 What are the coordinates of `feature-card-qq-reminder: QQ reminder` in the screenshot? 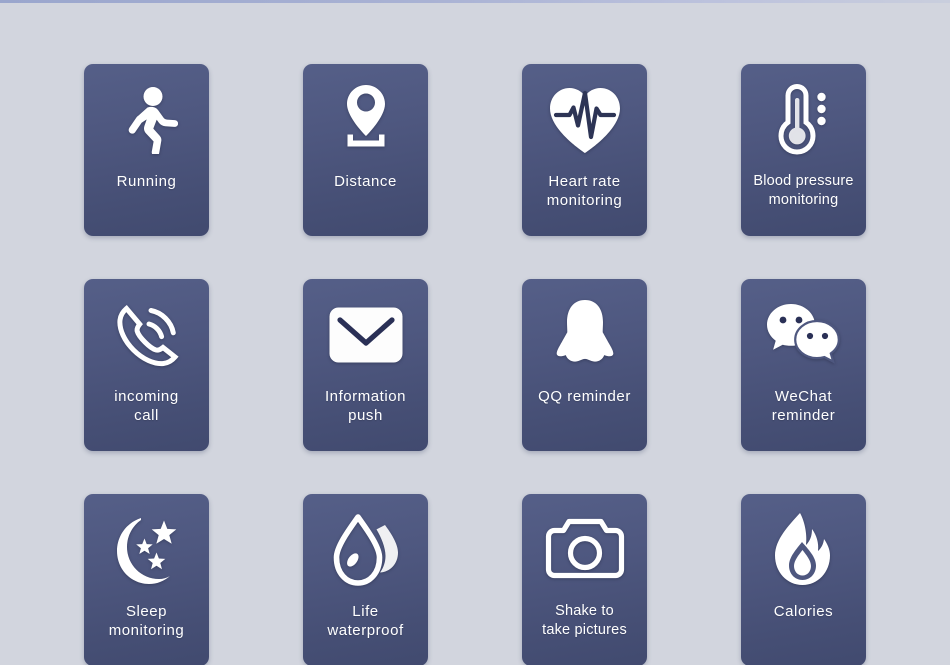 It's located at (584, 365).